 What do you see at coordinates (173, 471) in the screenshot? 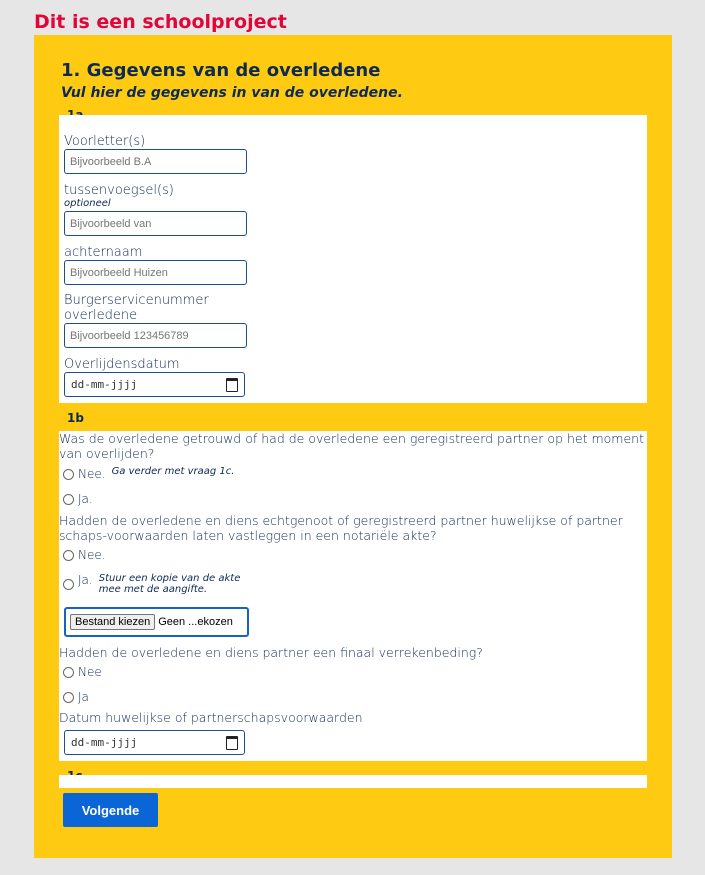
I see `married-no-hint: Ga verder met vraag 1c.` at bounding box center [173, 471].